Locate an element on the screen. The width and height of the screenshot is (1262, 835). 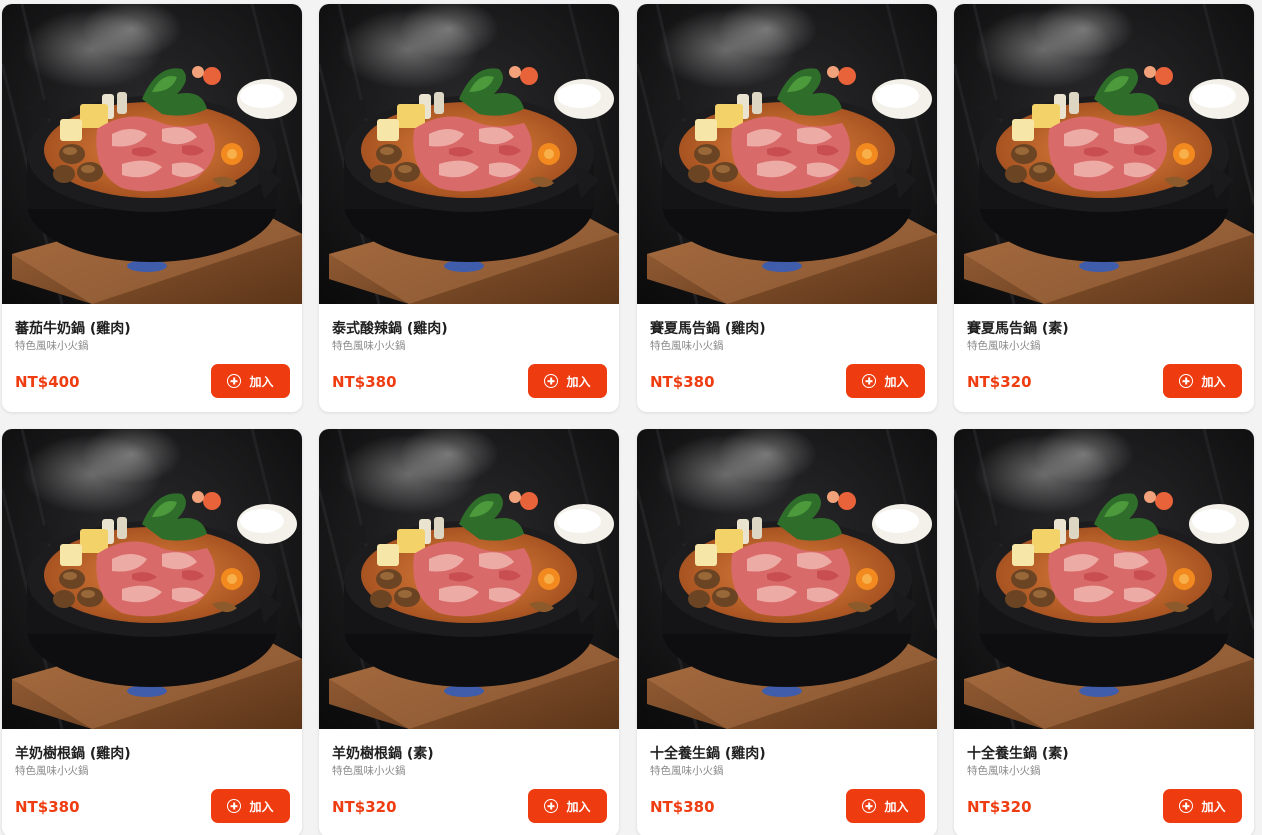
product-card: 泰式酸辣鍋 (雞肉) 特色風味小火鍋 NT$380 加入 is located at coordinates (469, 208).